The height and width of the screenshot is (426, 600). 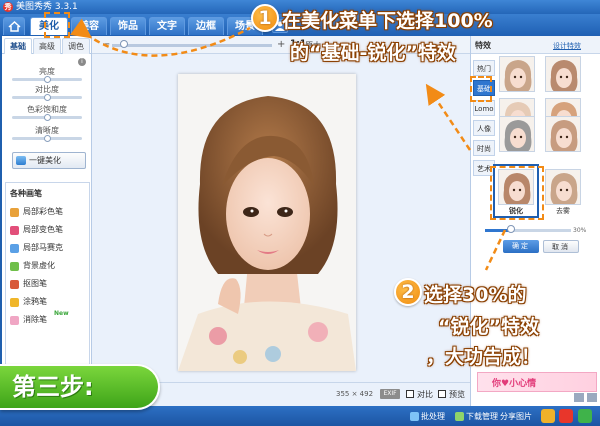 What do you see at coordinates (21, 160) in the screenshot?
I see `magic-icon` at bounding box center [21, 160].